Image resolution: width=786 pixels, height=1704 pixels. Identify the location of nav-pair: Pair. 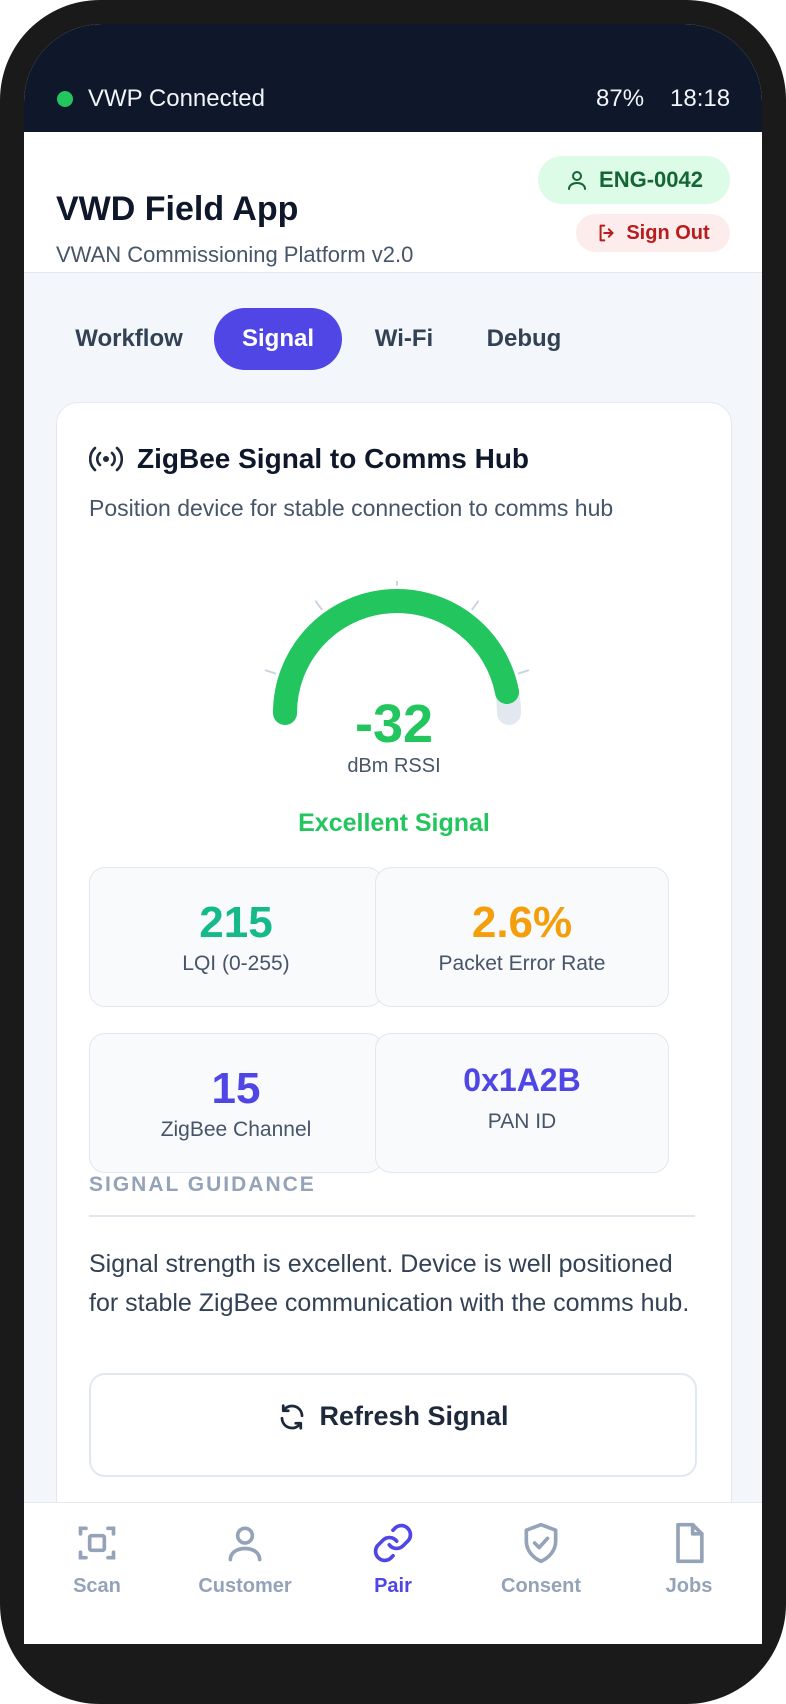
(393, 1559).